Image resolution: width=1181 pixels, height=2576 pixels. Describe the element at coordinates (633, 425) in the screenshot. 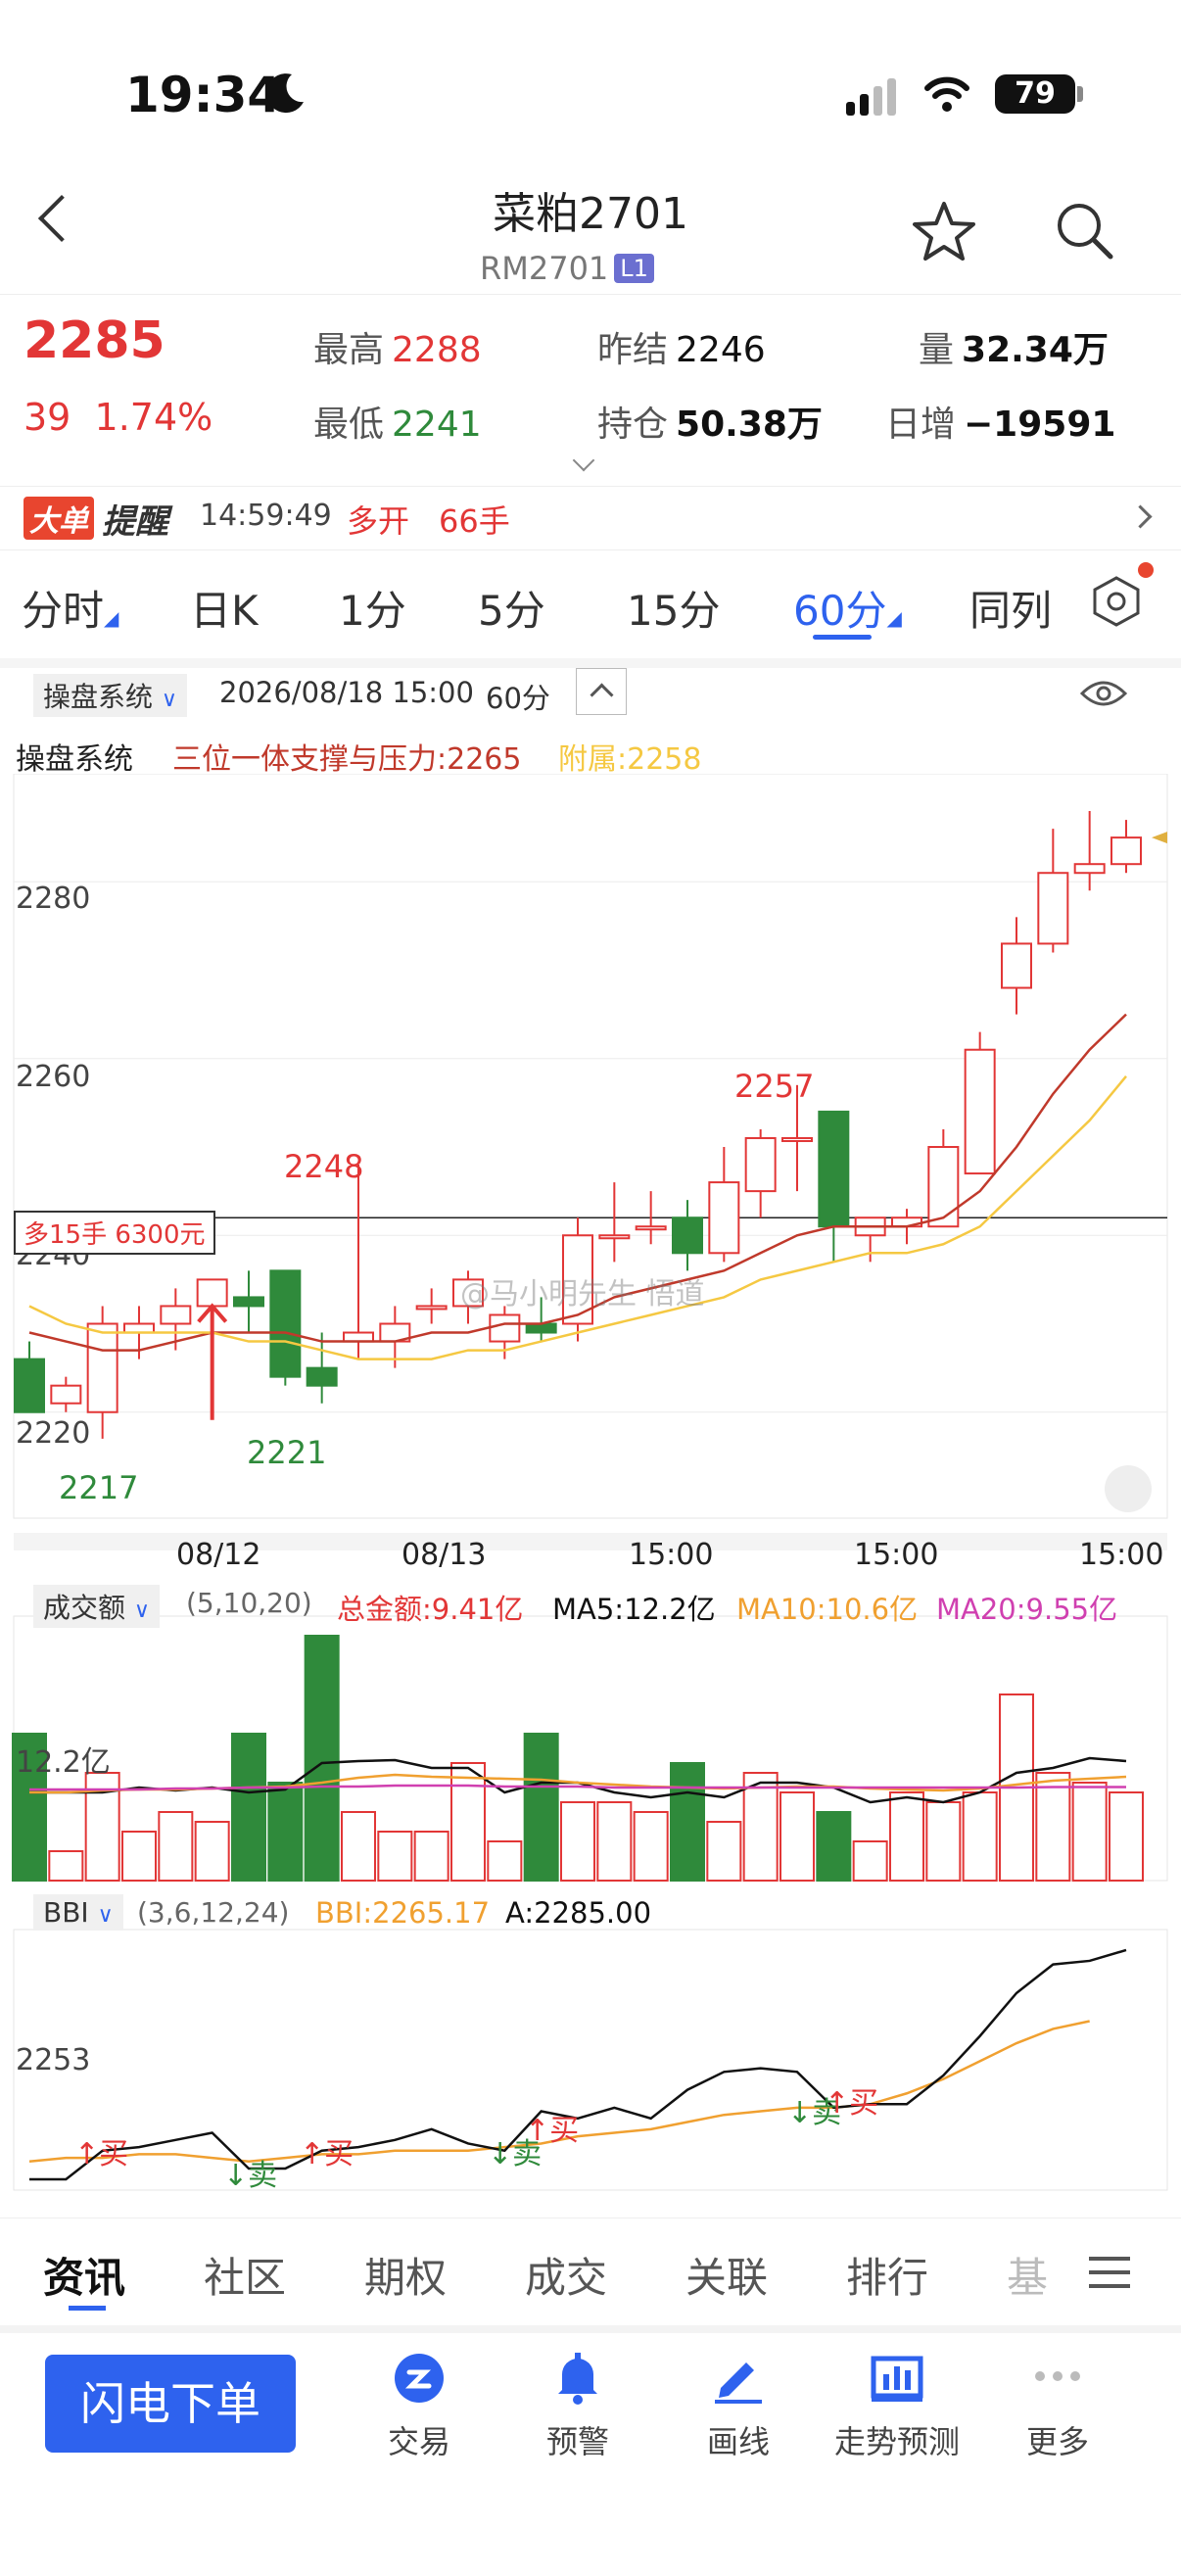

I see `open-interest-label: 持仓` at that location.